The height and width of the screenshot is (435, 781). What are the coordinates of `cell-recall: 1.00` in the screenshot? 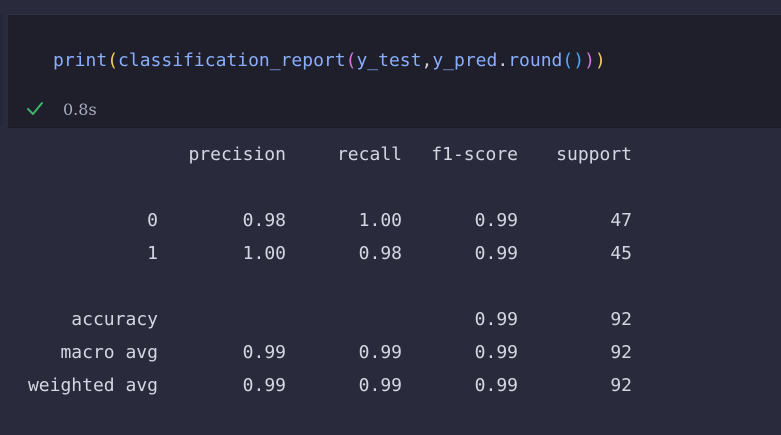 It's located at (380, 220).